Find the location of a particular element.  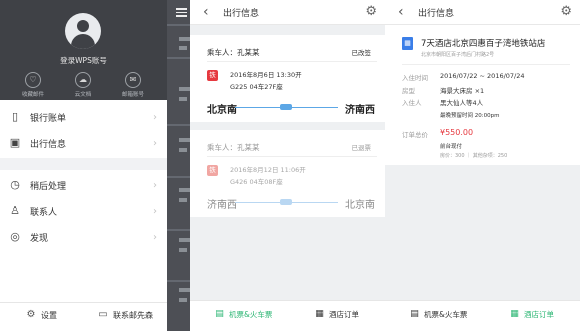

guests: 黑大仙人等4人 is located at coordinates (462, 103).